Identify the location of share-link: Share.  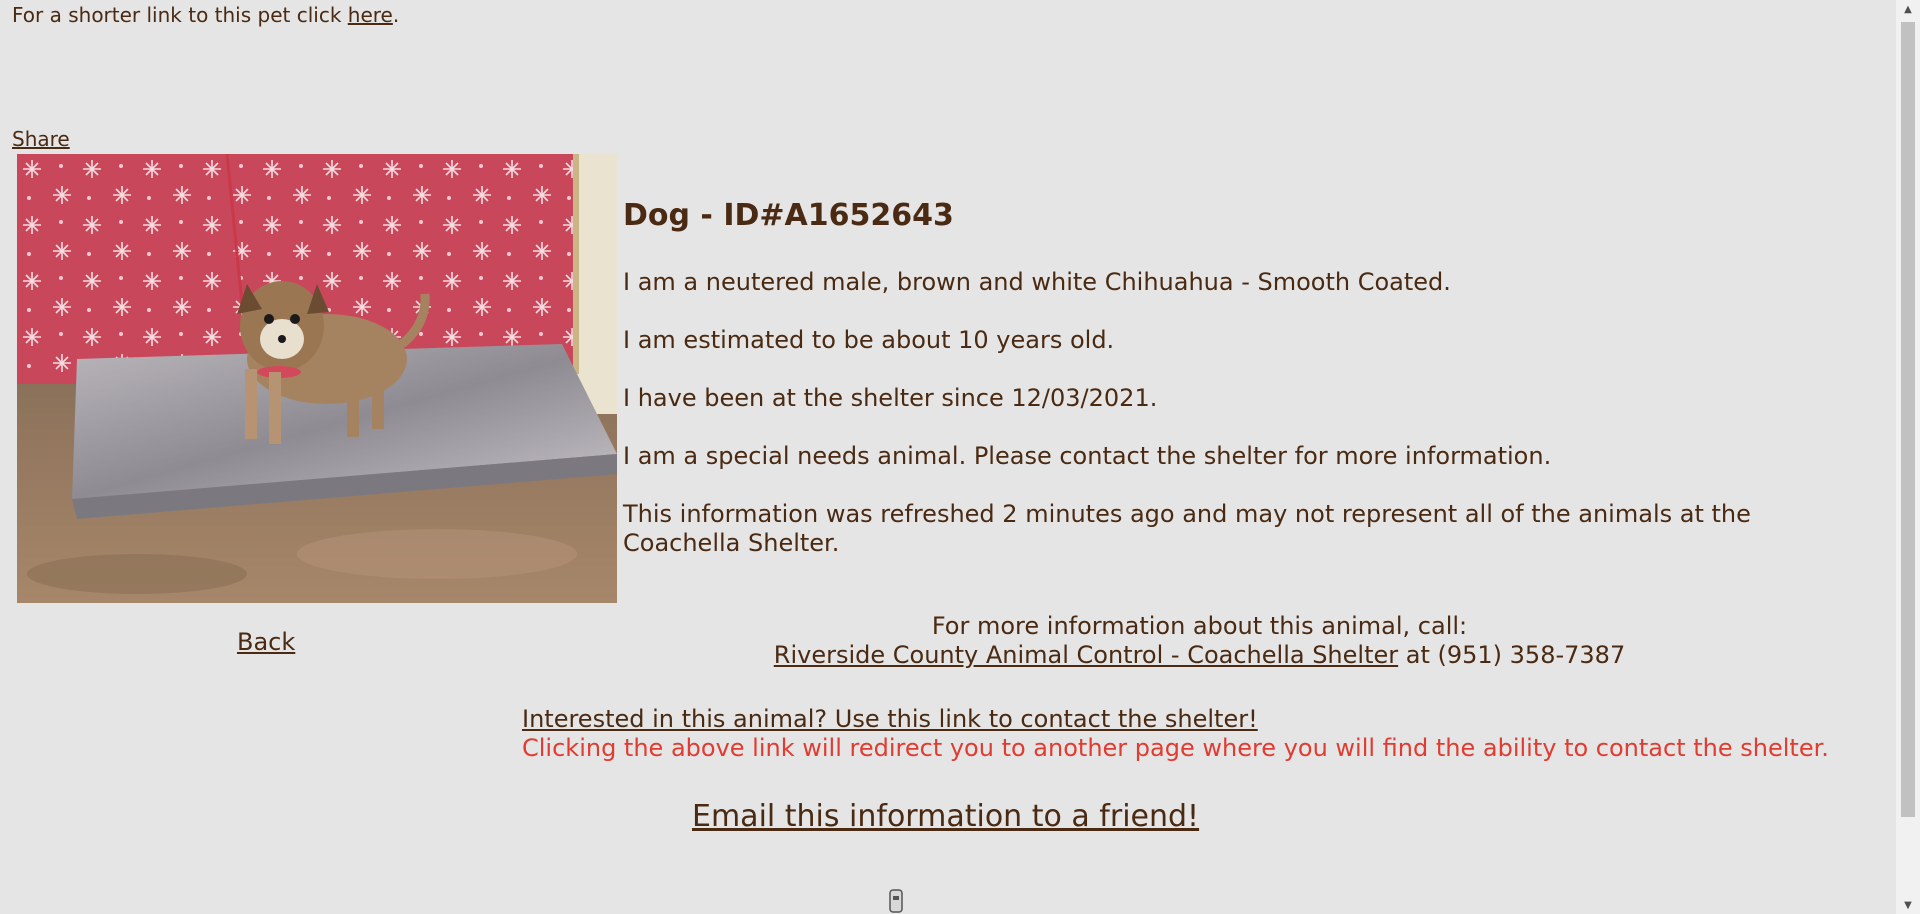
(41, 139).